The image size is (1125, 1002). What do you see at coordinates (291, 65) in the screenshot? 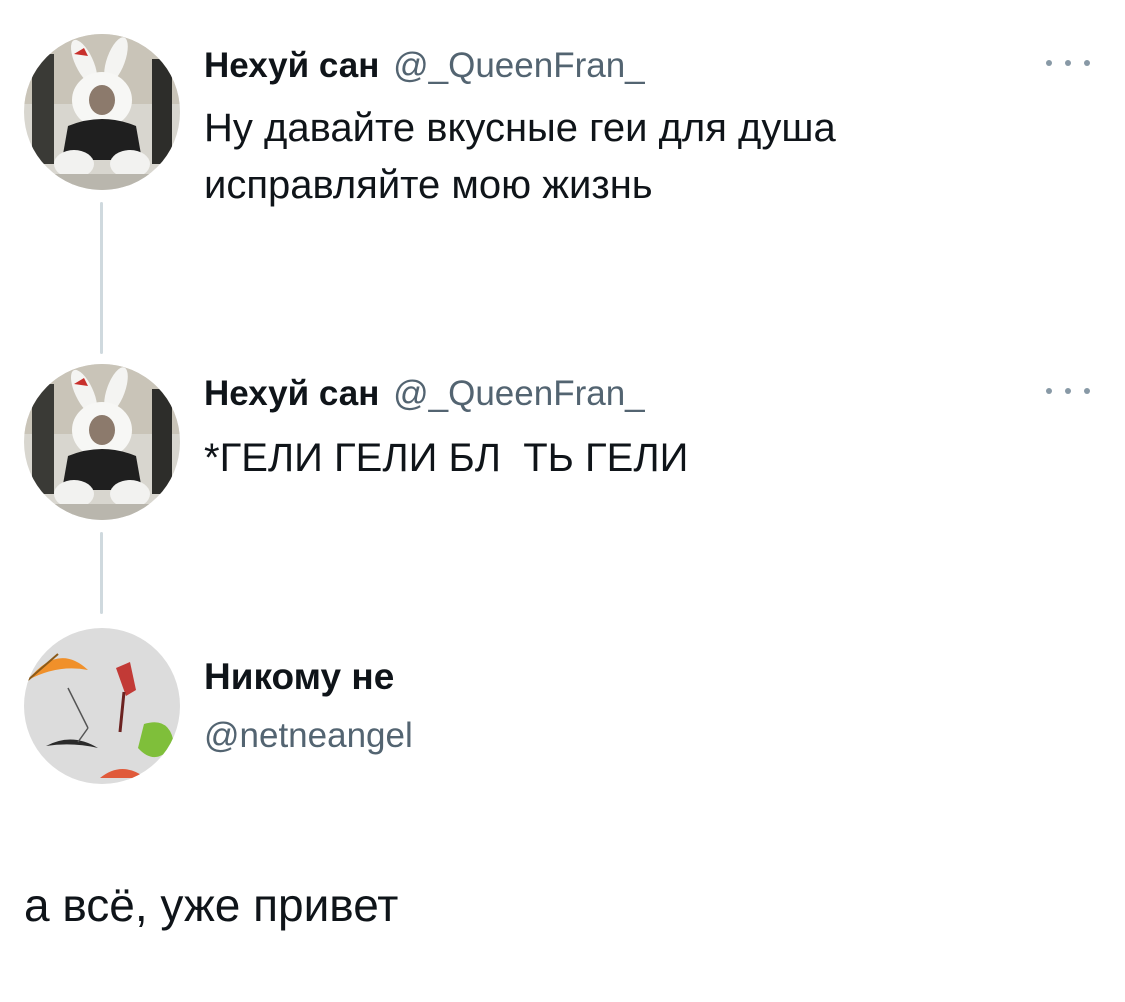
I see `tweet-1-display-name: Нехуй сан` at bounding box center [291, 65].